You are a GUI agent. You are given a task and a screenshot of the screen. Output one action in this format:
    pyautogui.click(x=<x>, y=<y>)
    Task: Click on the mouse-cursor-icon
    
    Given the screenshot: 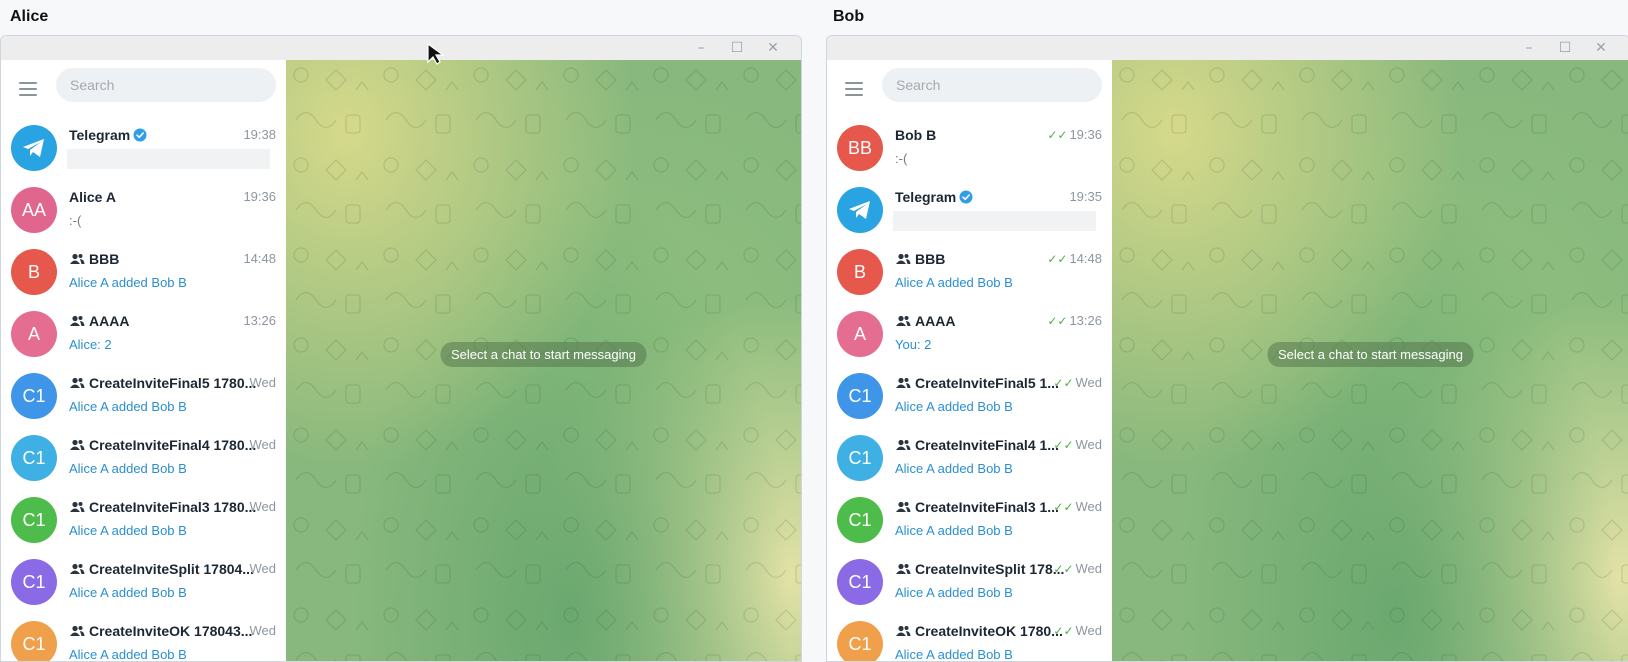 What is the action you would take?
    pyautogui.click(x=436, y=53)
    